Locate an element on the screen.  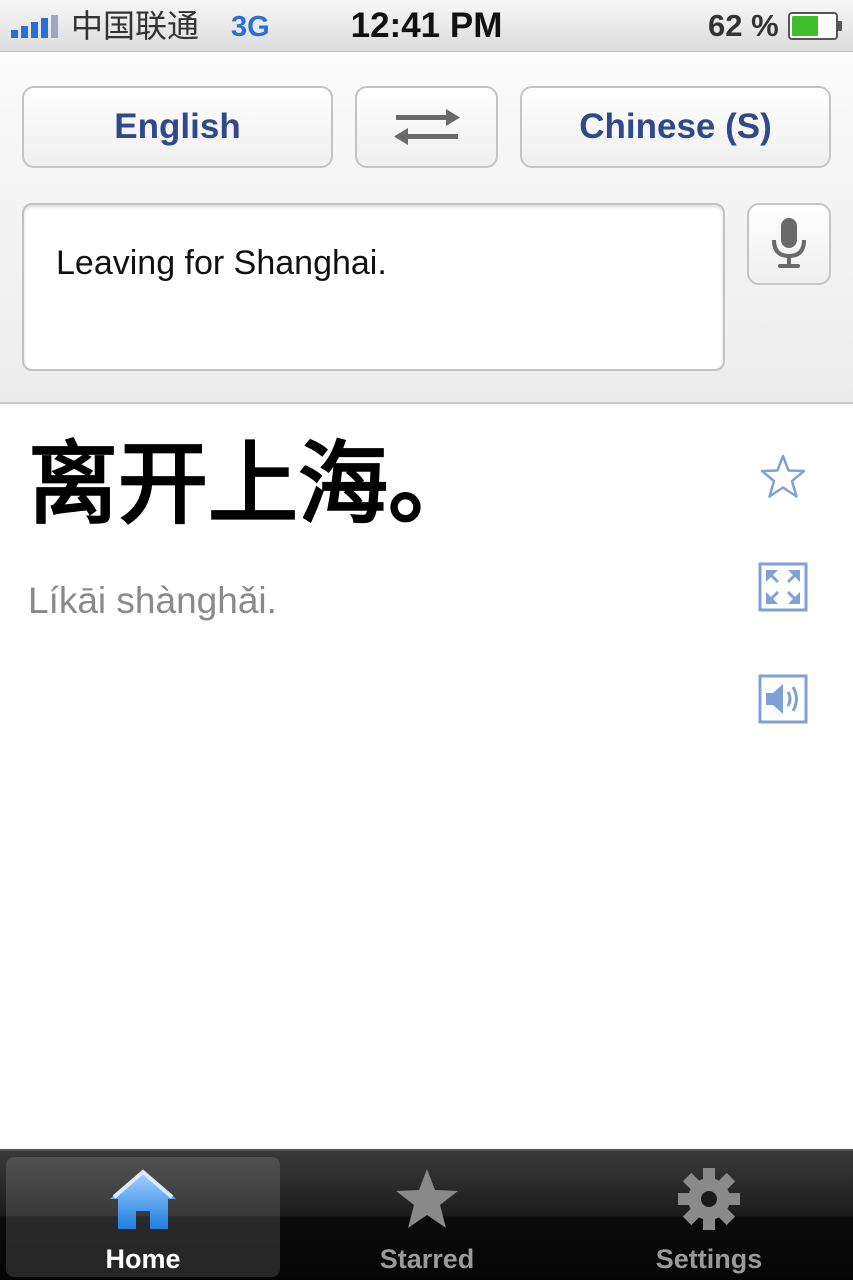
tab-starred: Starred is located at coordinates (427, 1217).